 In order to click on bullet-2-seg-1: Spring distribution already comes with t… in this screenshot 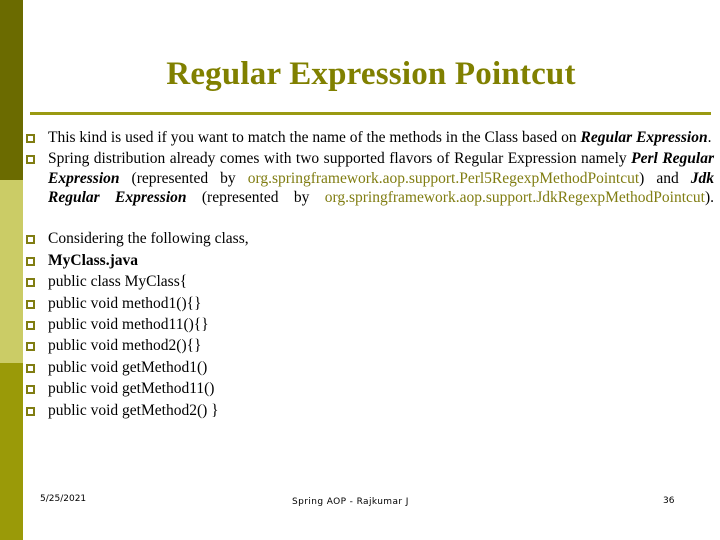, I will do `click(340, 159)`.